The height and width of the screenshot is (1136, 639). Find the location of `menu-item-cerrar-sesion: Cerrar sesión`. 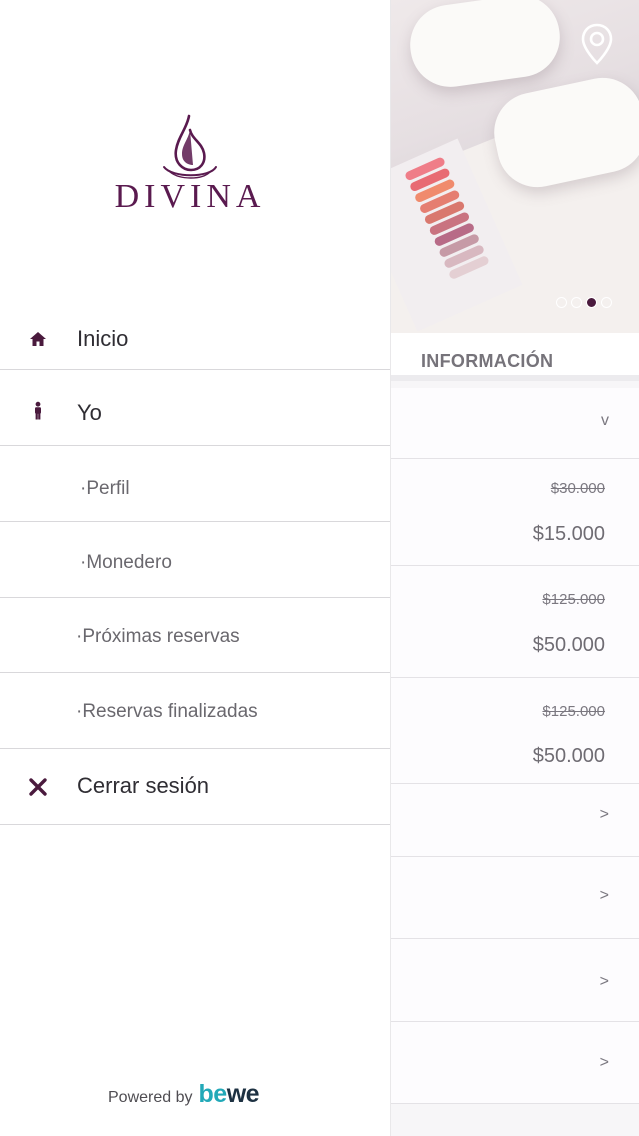

menu-item-cerrar-sesion: Cerrar sesión is located at coordinates (195, 787).